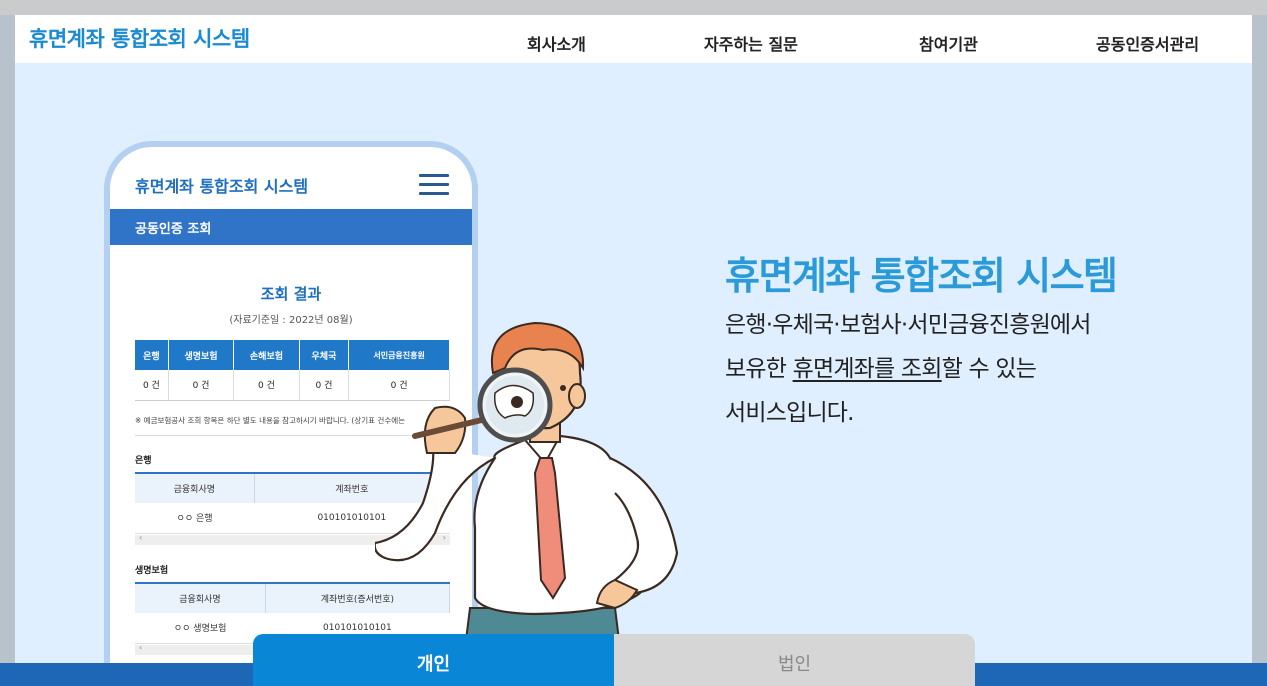  Describe the element at coordinates (789, 413) in the screenshot. I see `hero-desc-line3: 서비스입니다.` at that location.